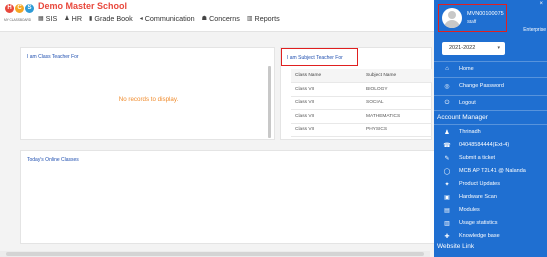 The width and height of the screenshot is (547, 257). What do you see at coordinates (479, 184) in the screenshot?
I see `menu-label: Product Updates` at bounding box center [479, 184].